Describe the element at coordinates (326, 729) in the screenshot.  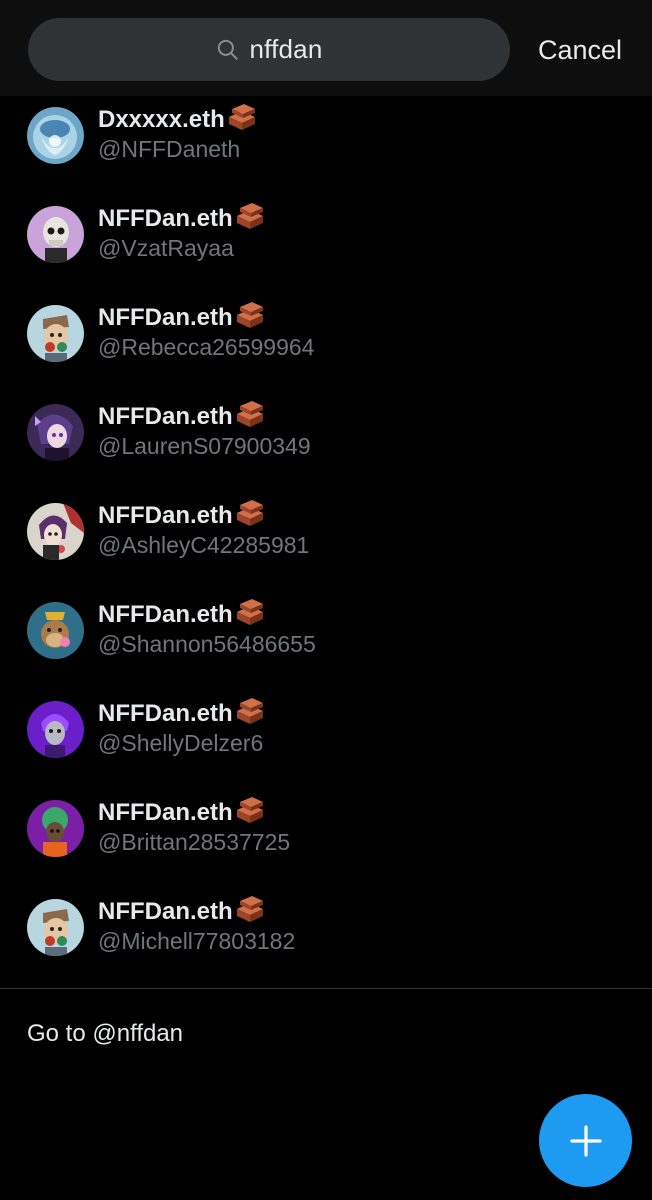
I see `user-result-row: NFFDan.eth @ShellyDelzer6` at that location.